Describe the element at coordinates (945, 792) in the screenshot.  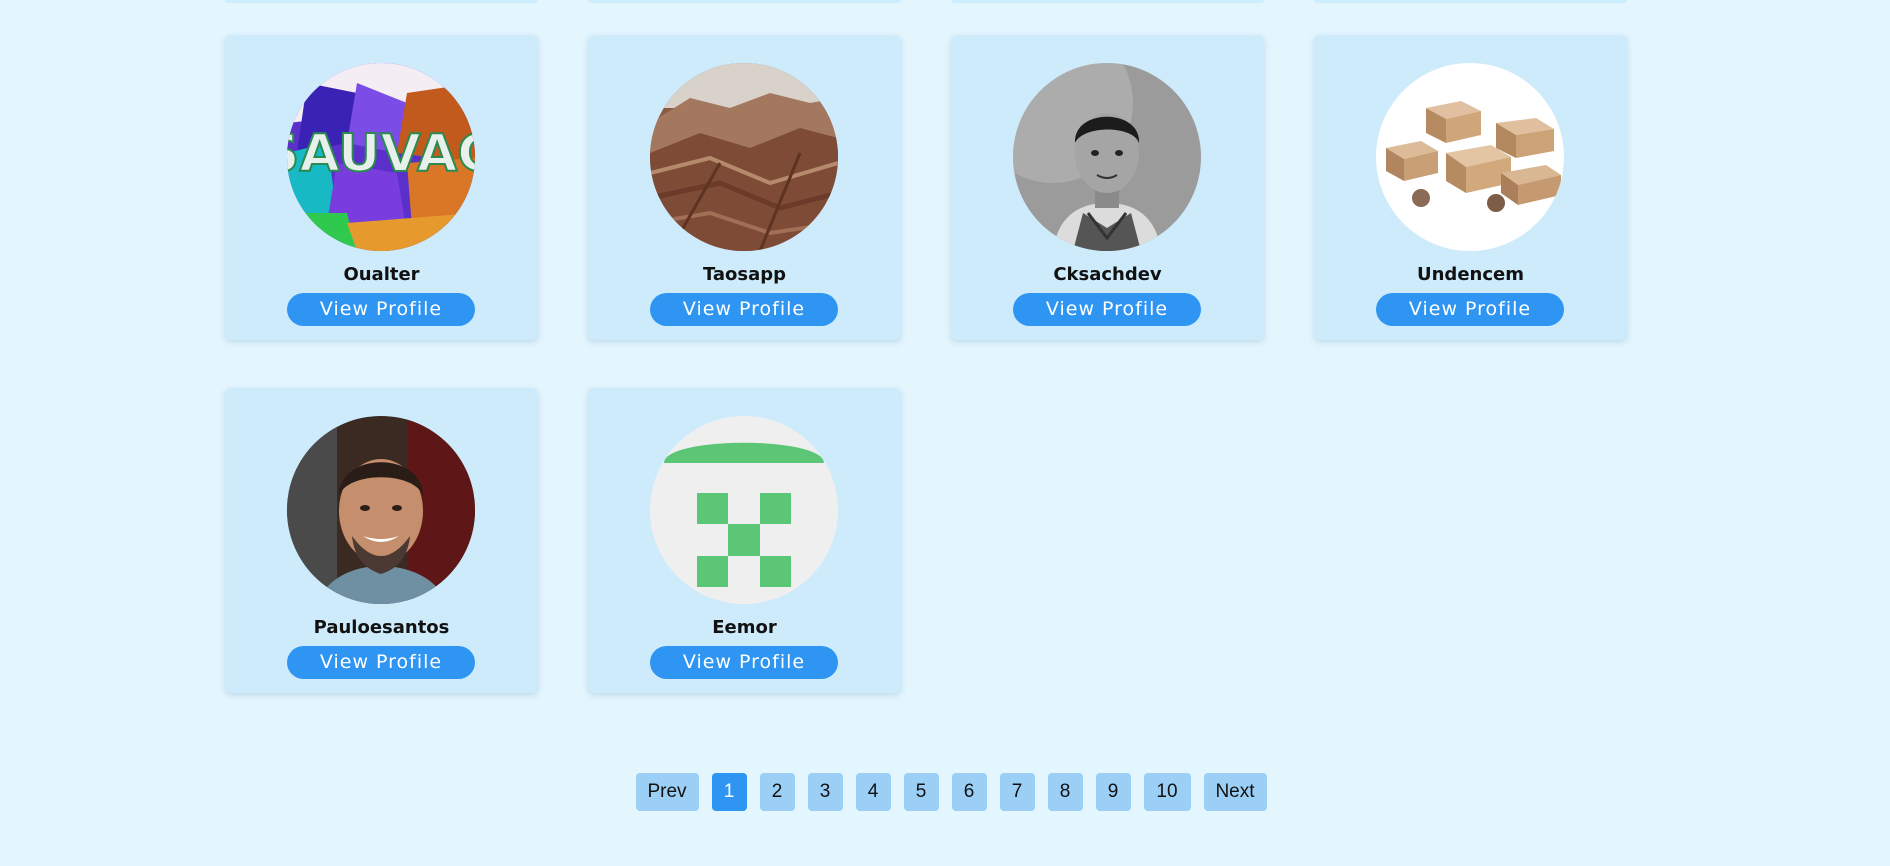
I see `pagination: Prev 1 2 3 4 5 6 7 8 9 10 Next` at that location.